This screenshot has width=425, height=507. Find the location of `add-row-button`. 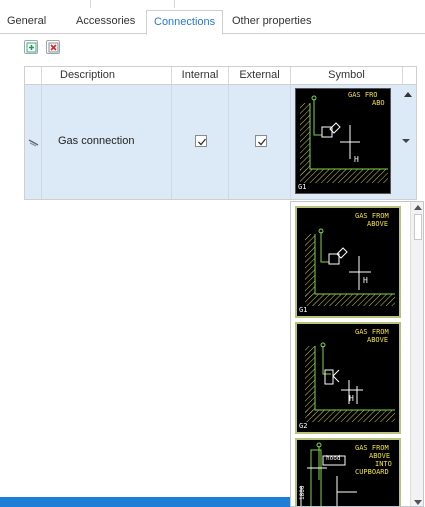

add-row-button is located at coordinates (31, 47).